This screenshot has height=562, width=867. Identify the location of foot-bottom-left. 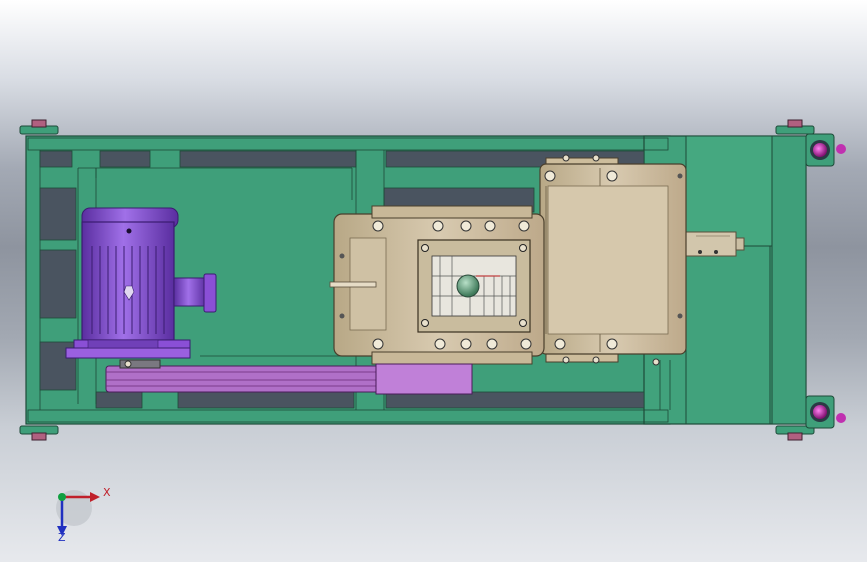
(39, 433).